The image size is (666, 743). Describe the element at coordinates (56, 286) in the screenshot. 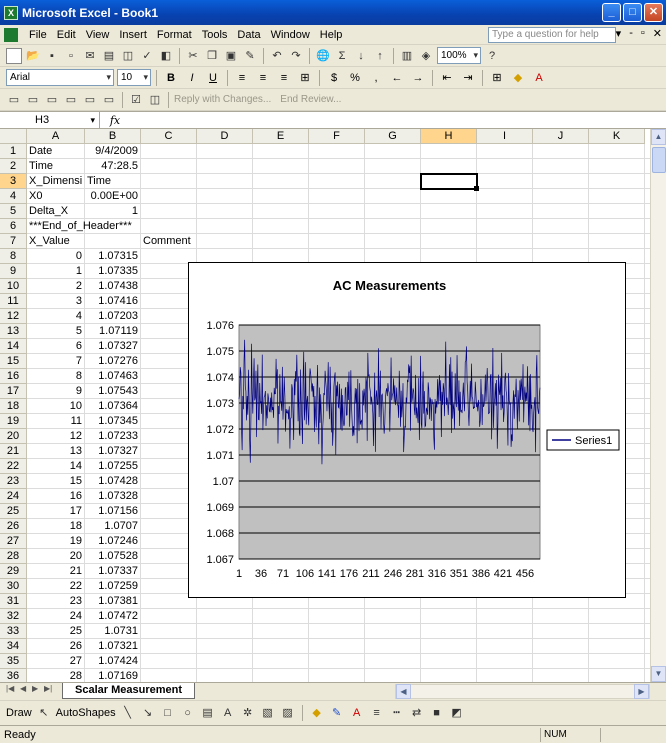

I see `cell-a10: 2` at that location.